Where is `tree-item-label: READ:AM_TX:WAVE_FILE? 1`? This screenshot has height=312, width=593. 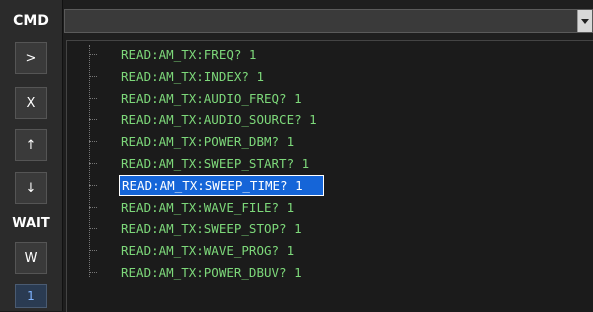
tree-item-label: READ:AM_TX:WAVE_FILE? 1 is located at coordinates (208, 207).